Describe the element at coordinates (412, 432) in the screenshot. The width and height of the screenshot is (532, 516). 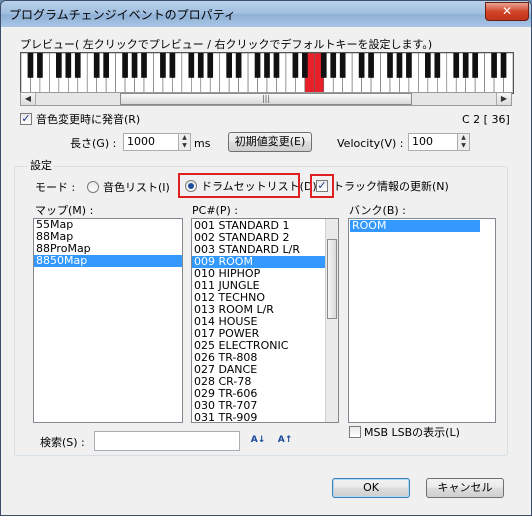
I see `msb-lsb-label: MSB LSBの表示(L)` at that location.